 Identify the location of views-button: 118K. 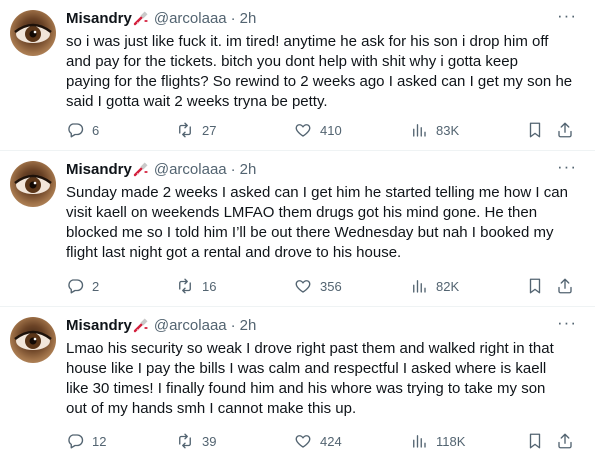
(437, 441).